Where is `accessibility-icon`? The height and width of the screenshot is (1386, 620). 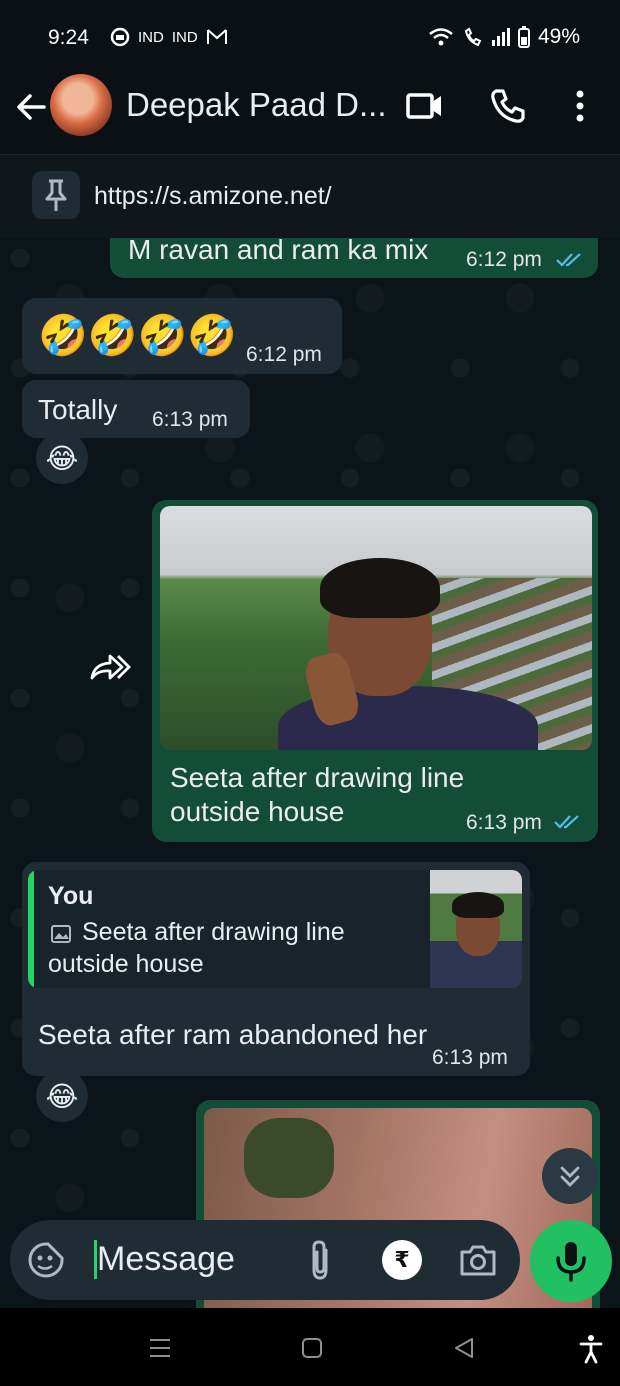
accessibility-icon is located at coordinates (591, 1349).